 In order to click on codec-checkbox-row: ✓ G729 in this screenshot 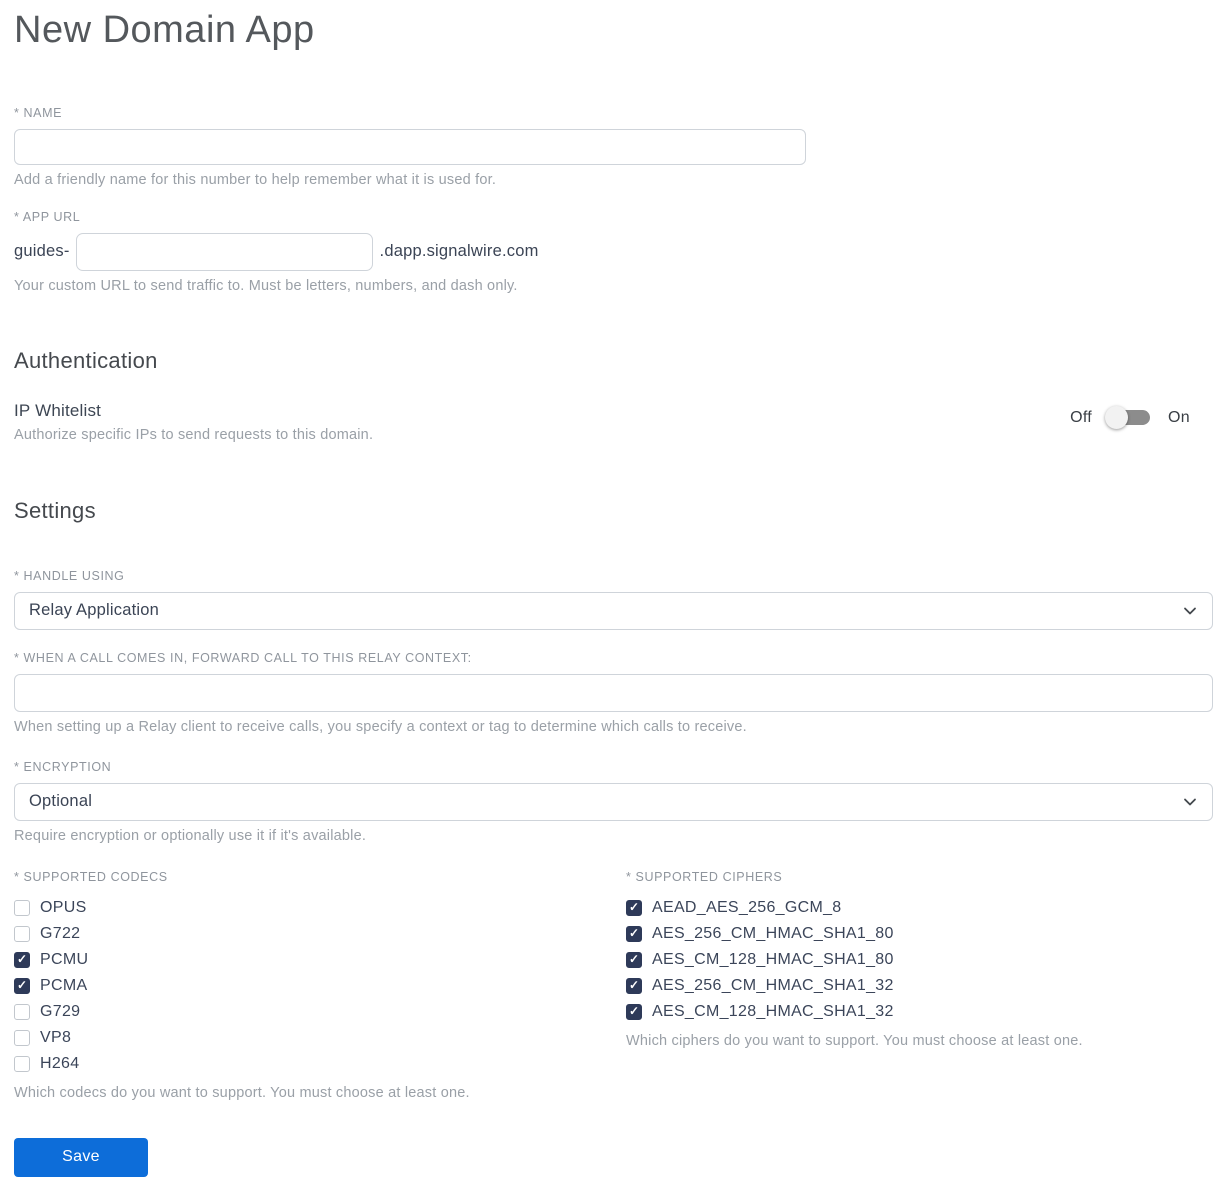, I will do `click(320, 1012)`.